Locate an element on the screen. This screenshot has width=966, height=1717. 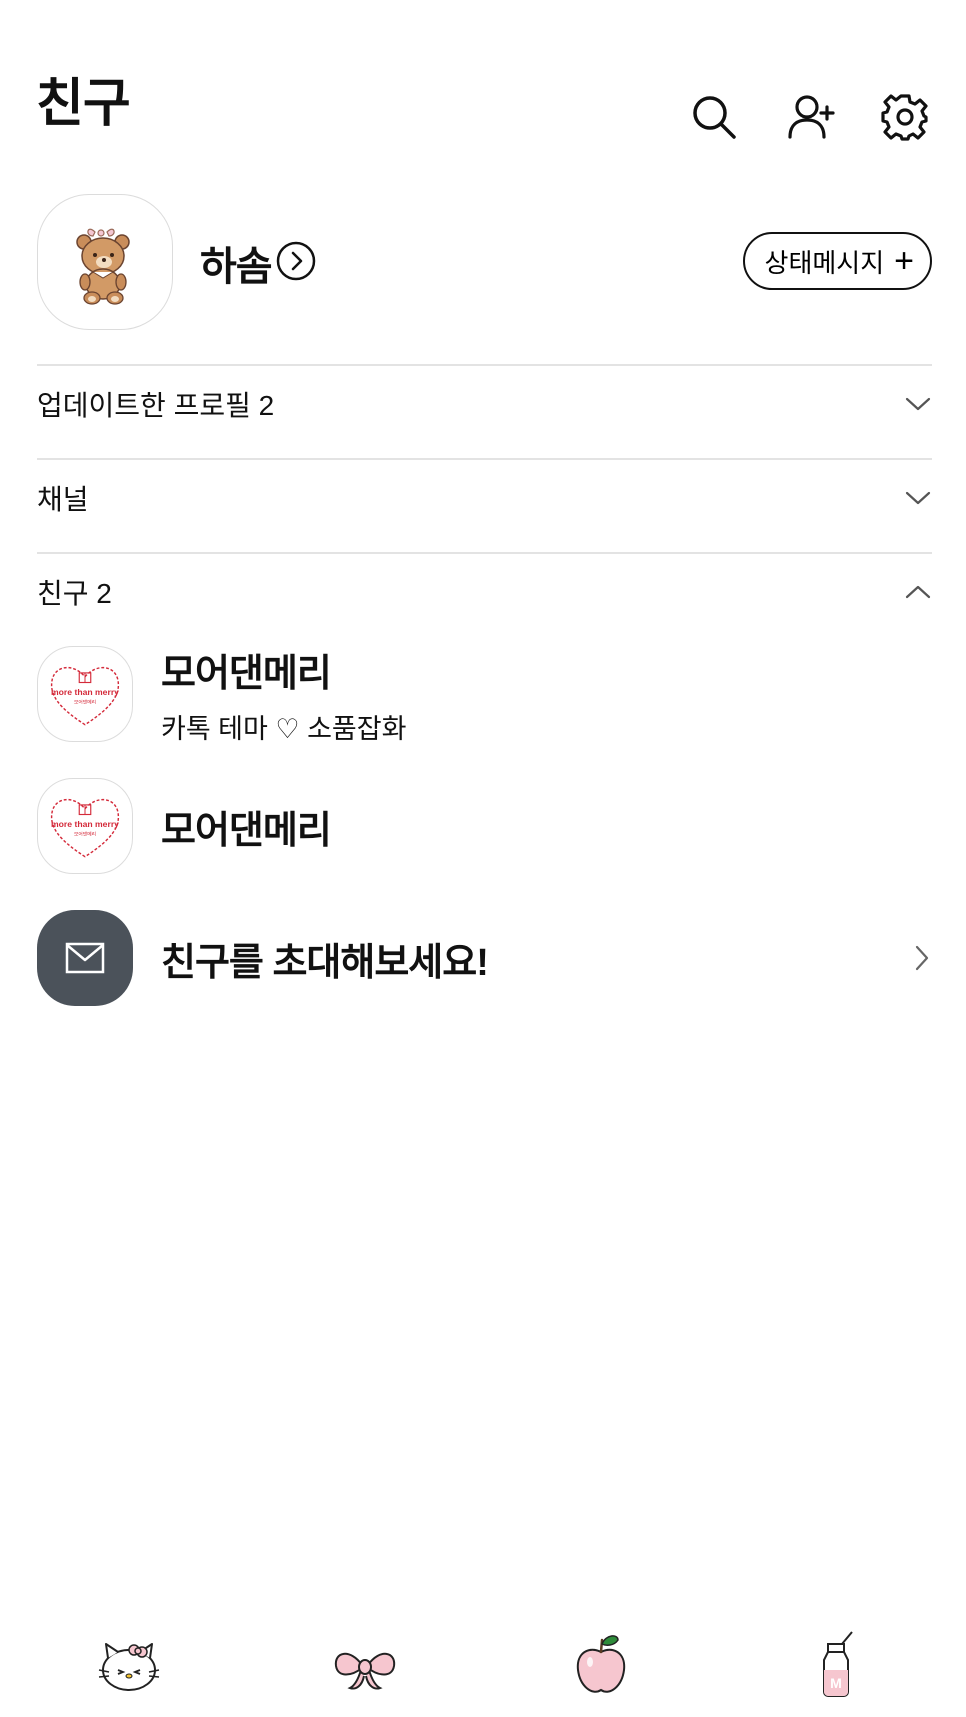
chevron-up-icon is located at coordinates (918, 592).